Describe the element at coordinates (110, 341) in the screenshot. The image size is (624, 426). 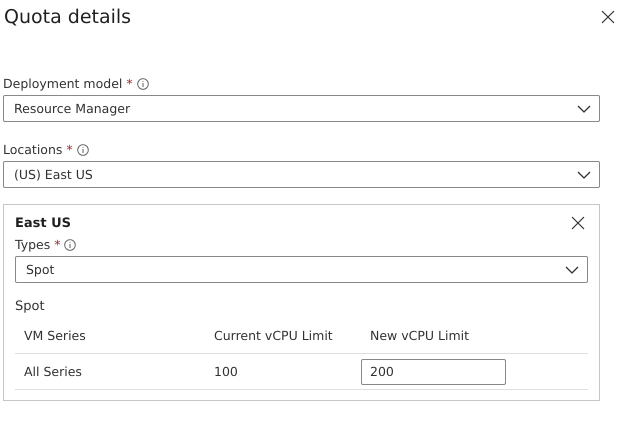
I see `column-header: VM Series` at that location.